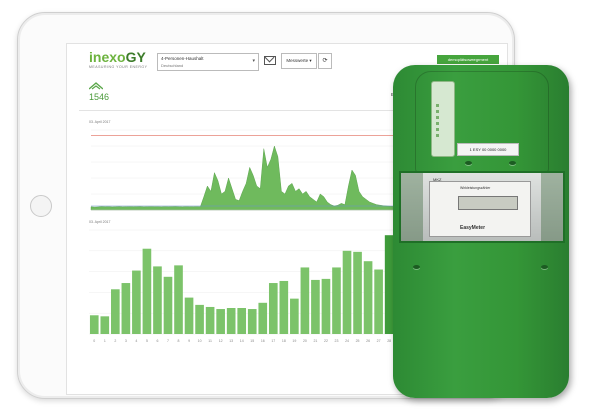 The image size is (590, 410). I want to click on tick-label: 21, so click(315, 341).